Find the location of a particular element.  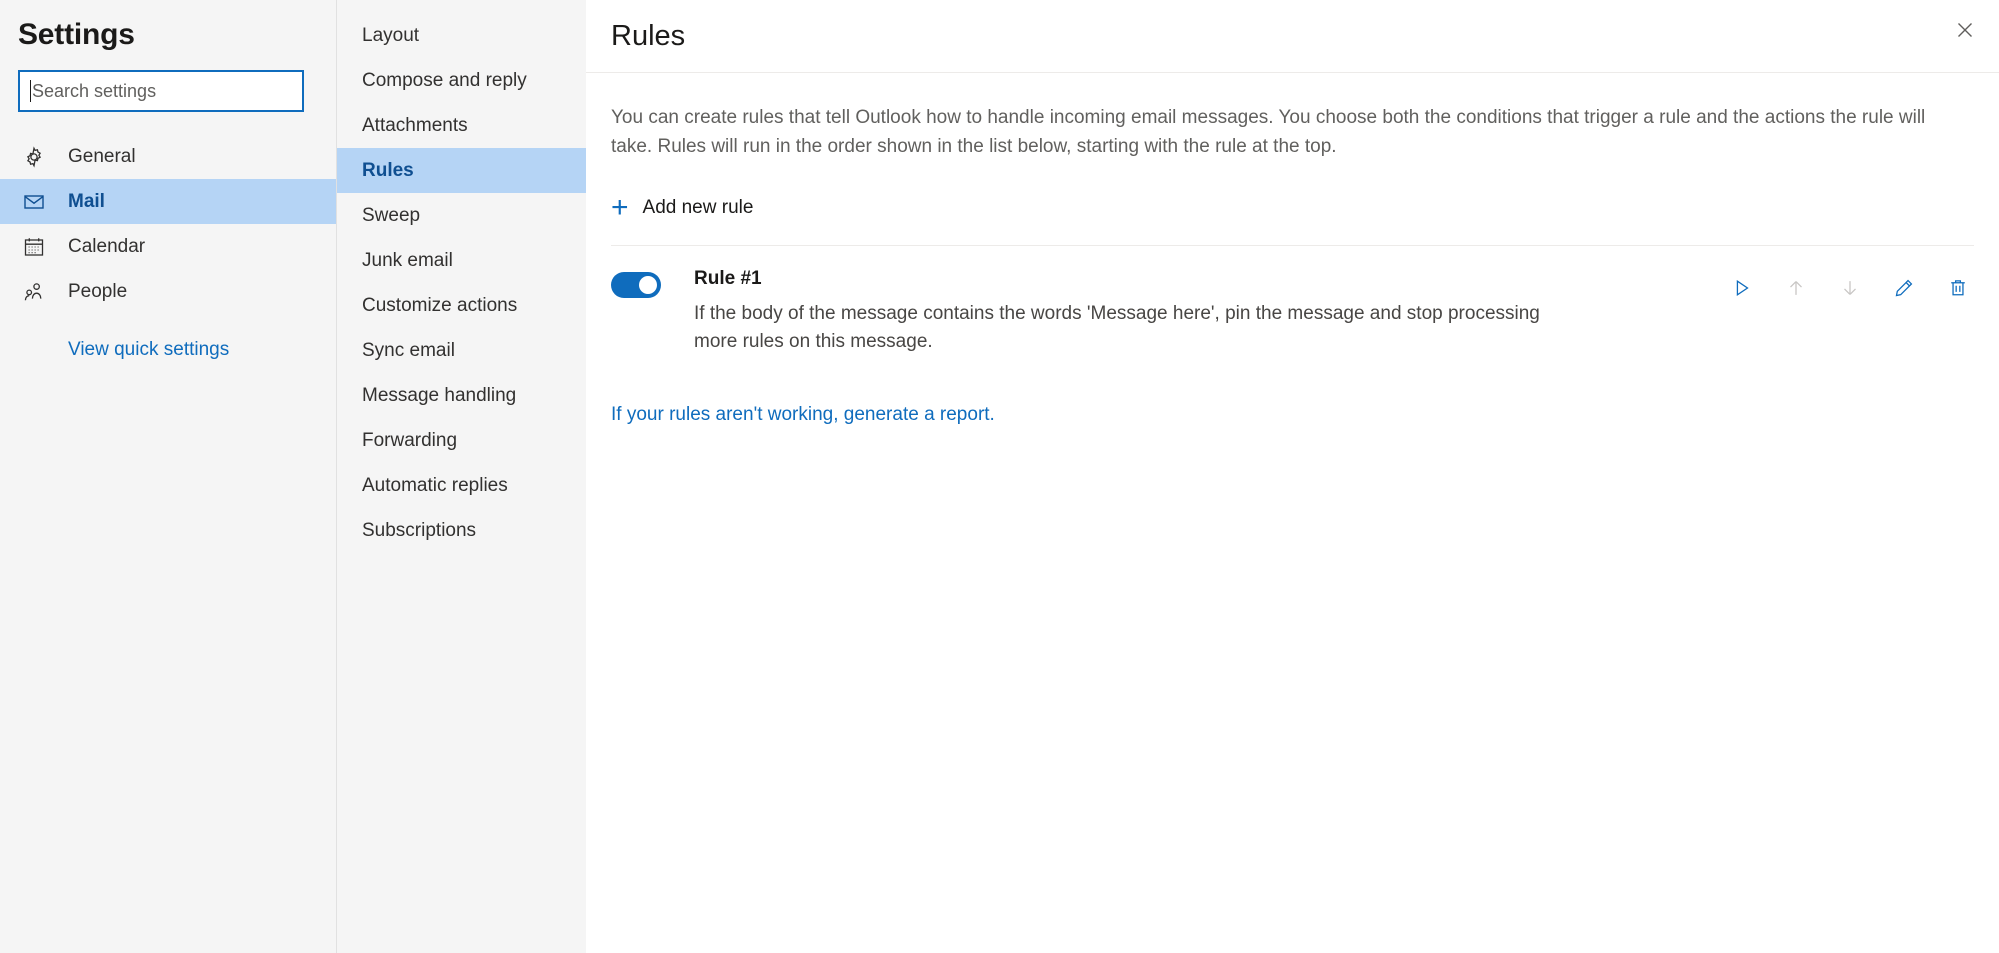

edit-rule-button is located at coordinates (1904, 290).